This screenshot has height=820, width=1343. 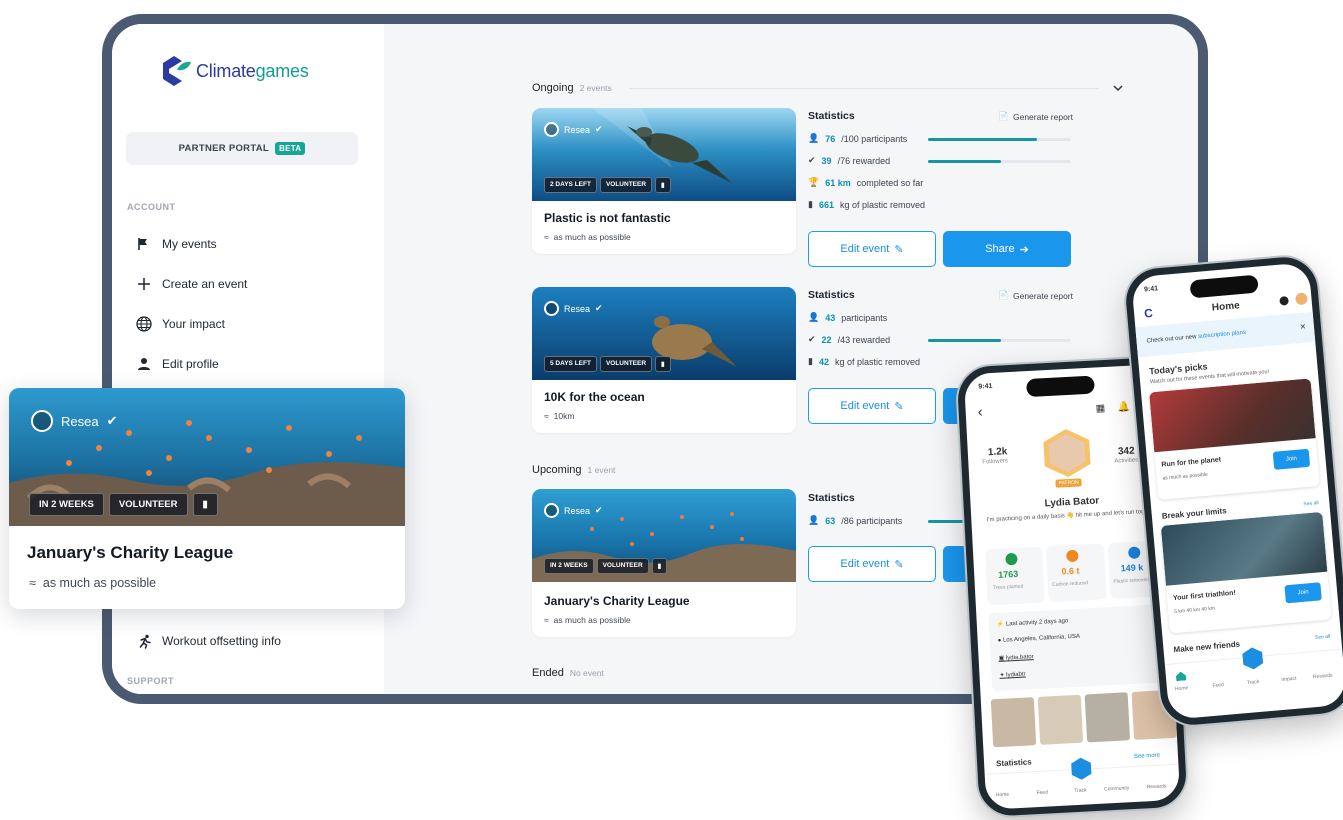 I want to click on logo: Climategames, so click(x=234, y=71).